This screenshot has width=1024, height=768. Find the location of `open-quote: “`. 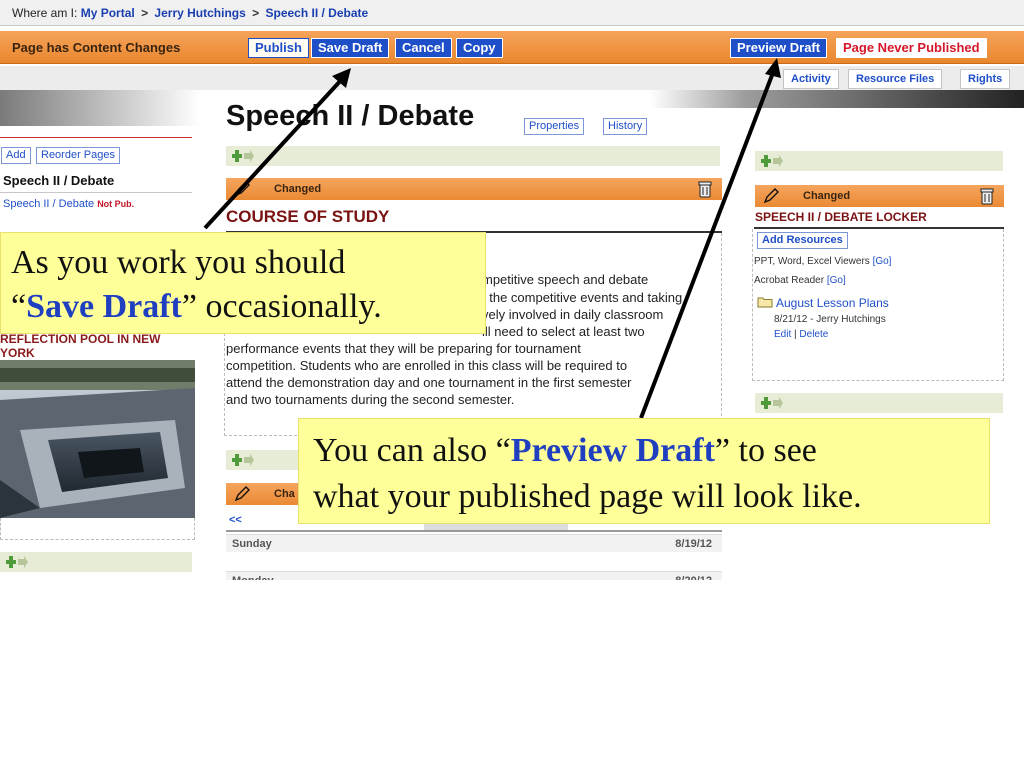

open-quote: “ is located at coordinates (19, 306).